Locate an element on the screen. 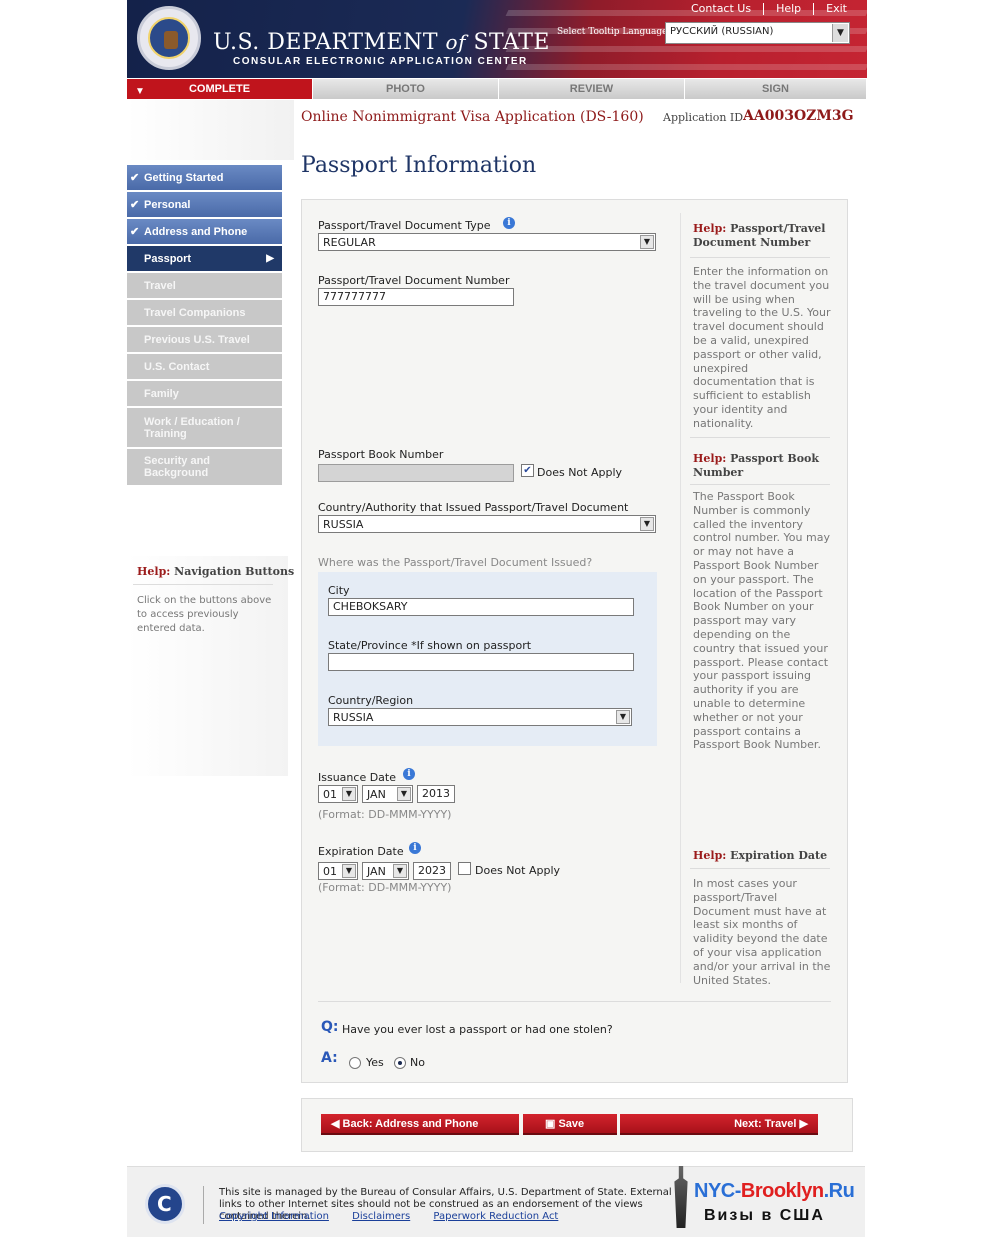 This screenshot has width=1000, height=1237. region-label: Country/Region is located at coordinates (371, 700).